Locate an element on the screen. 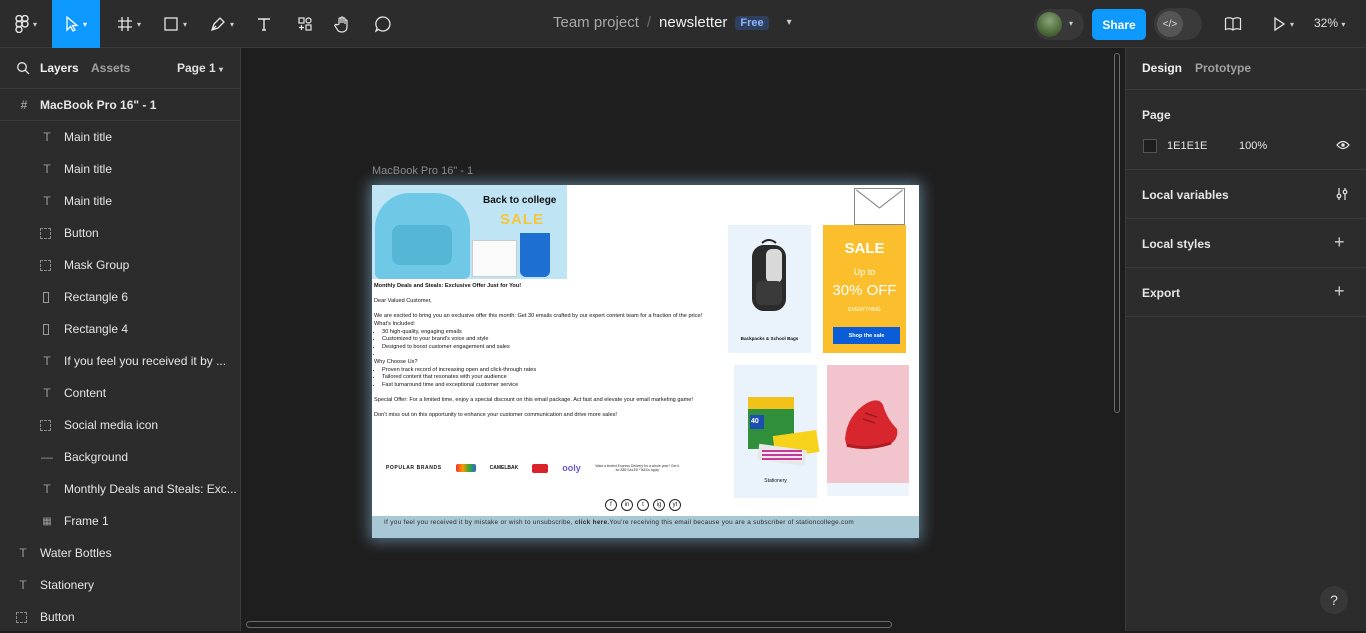  book-icon is located at coordinates (1233, 24).